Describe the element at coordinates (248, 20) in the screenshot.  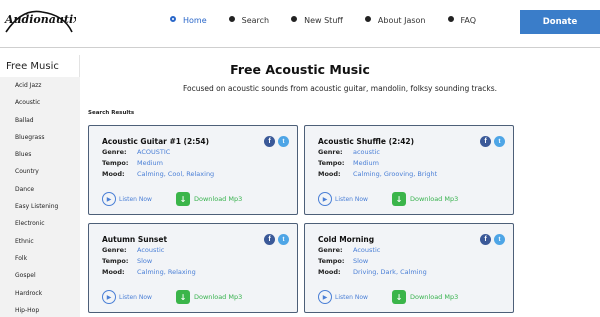
I see `nav-search: Search` at that location.